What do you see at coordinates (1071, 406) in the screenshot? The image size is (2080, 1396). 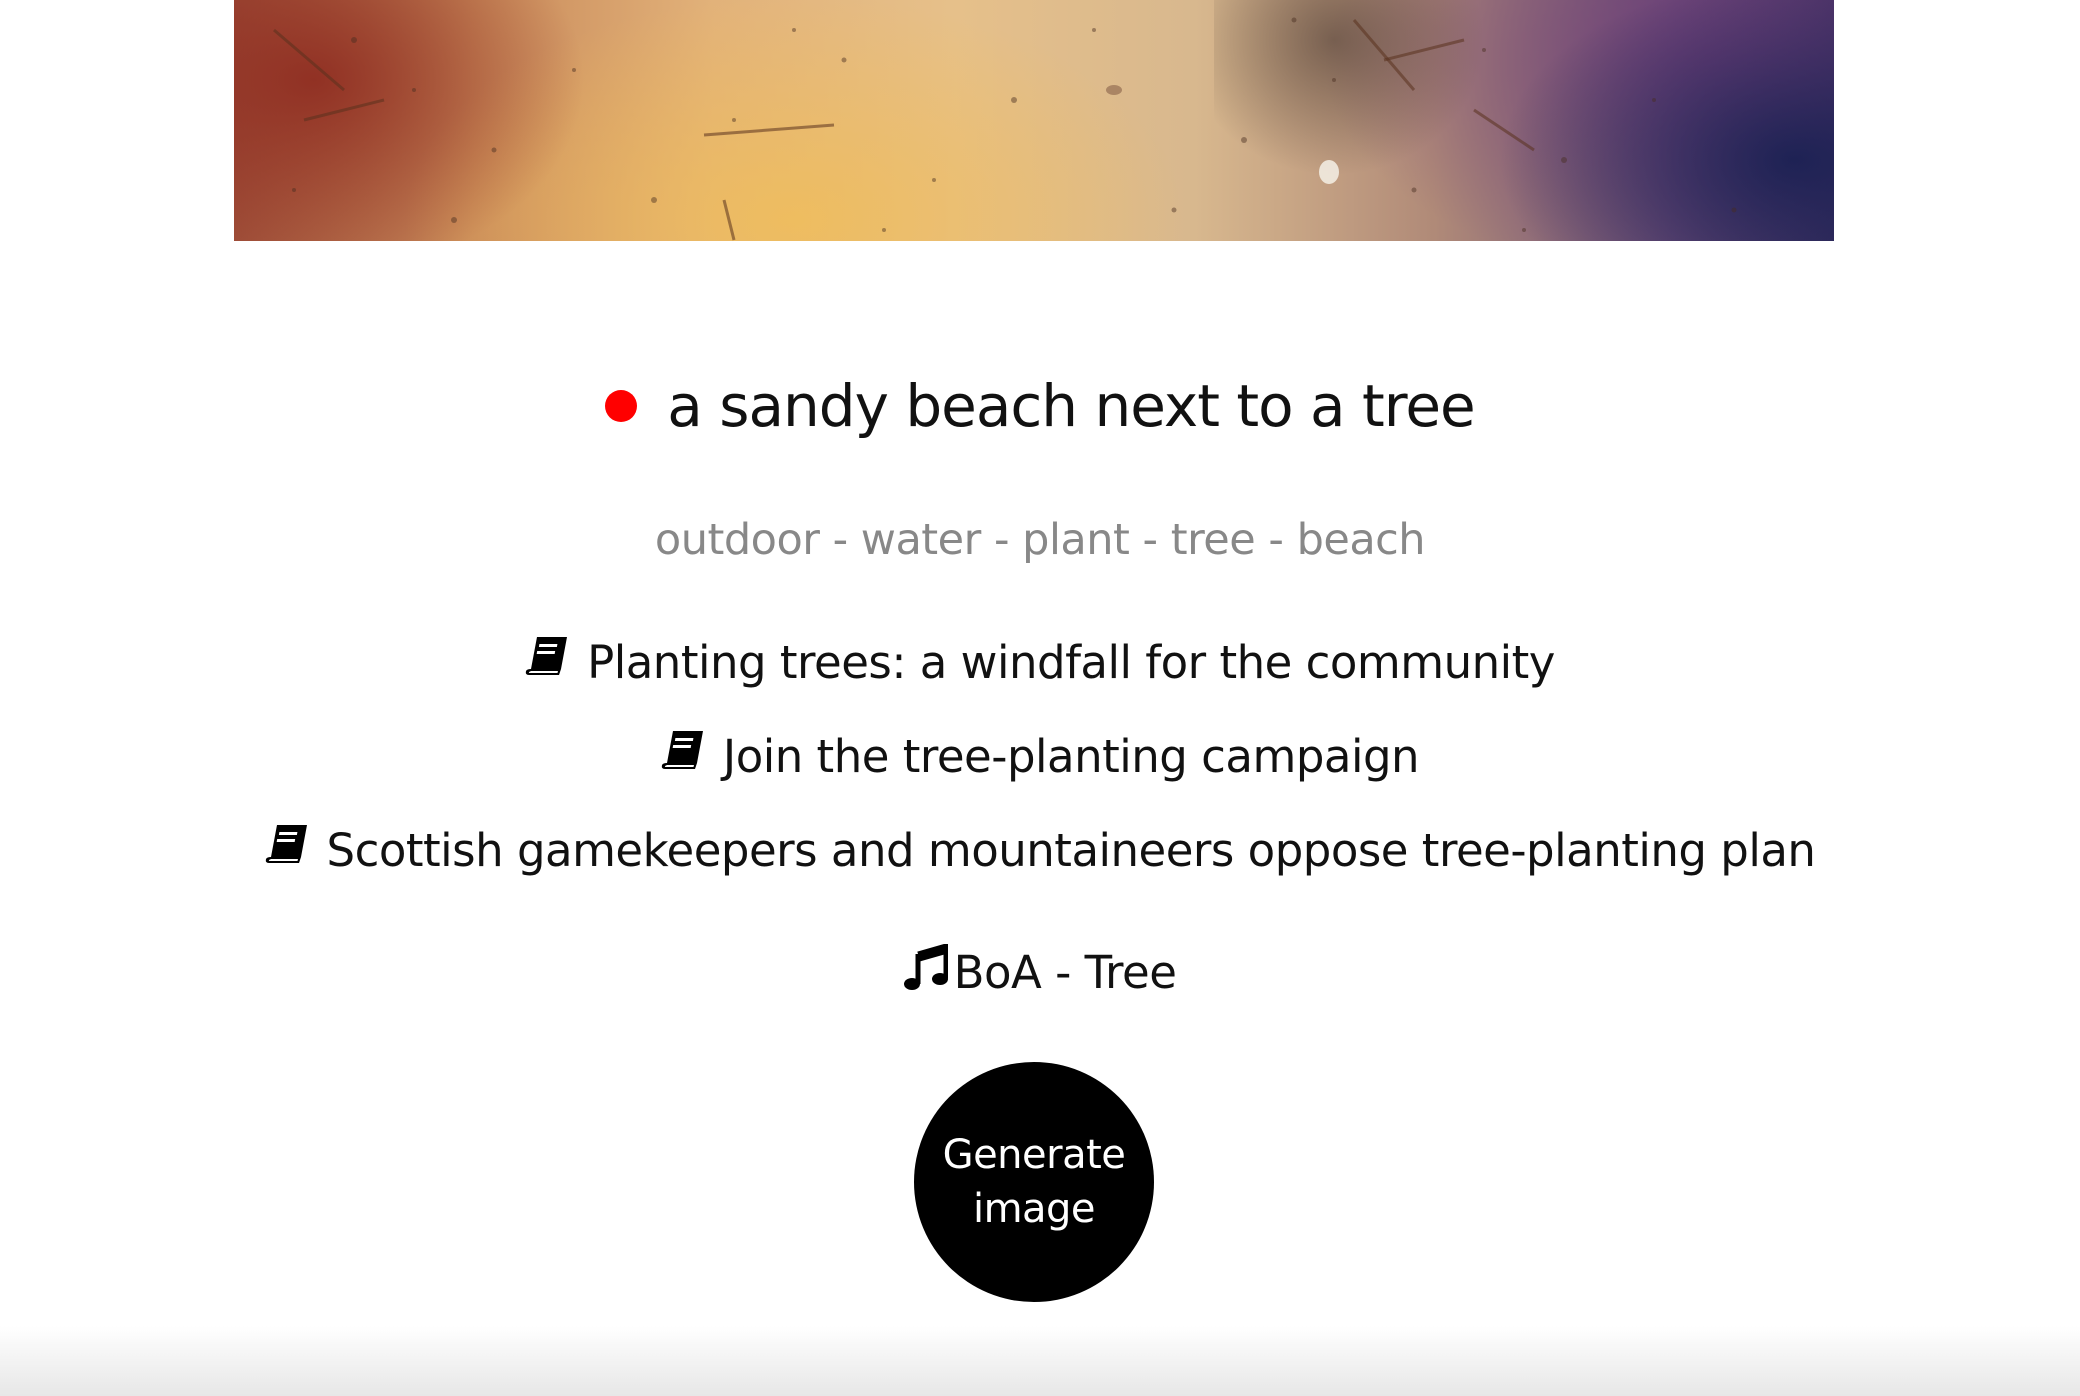 I see `caption-text: a sandy beach next to a tree` at bounding box center [1071, 406].